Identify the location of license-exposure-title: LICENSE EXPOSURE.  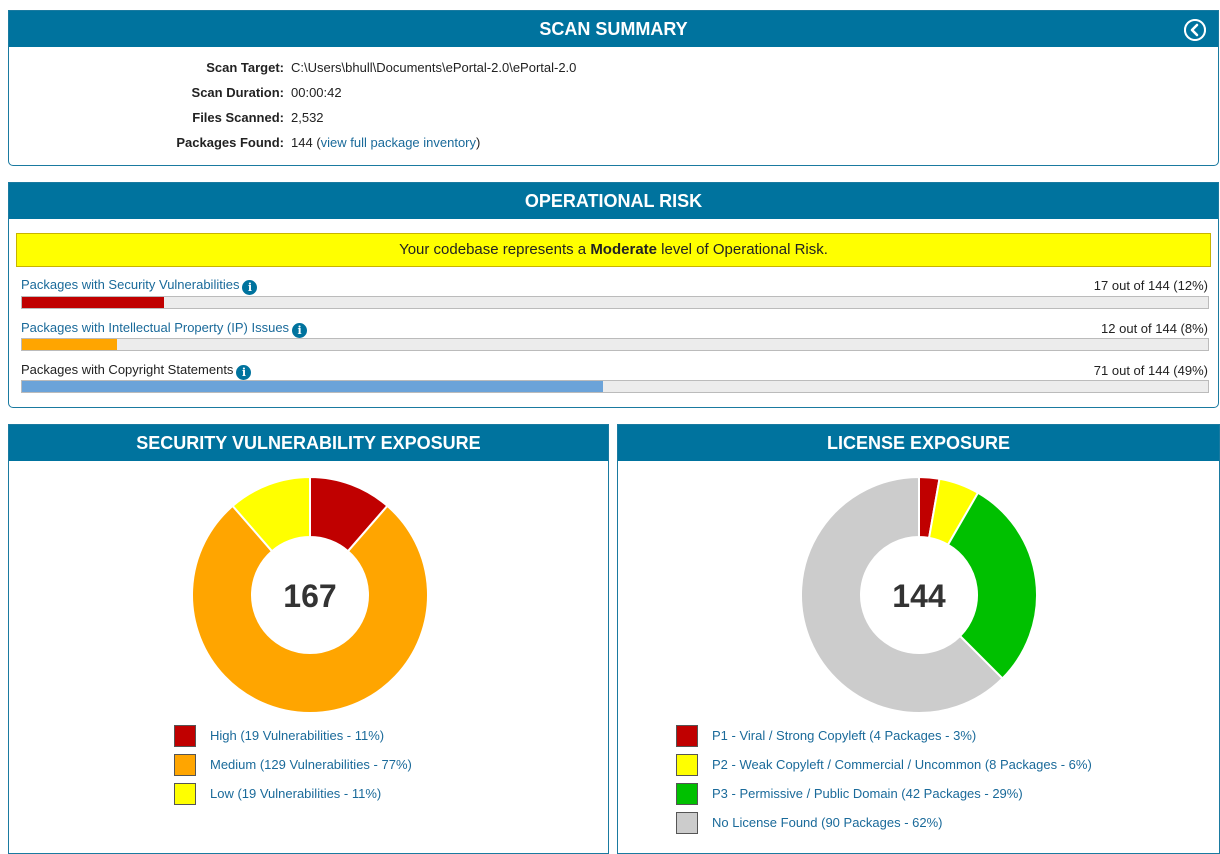
(918, 443).